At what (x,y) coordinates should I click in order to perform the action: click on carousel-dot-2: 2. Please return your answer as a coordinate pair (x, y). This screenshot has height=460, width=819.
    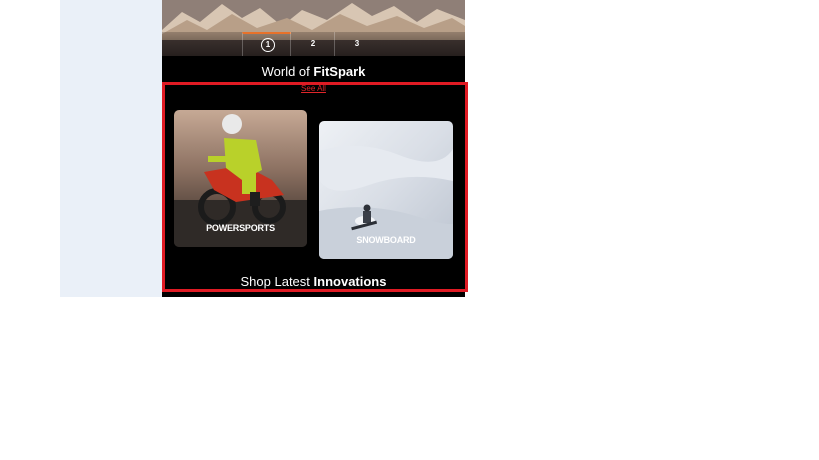
    Looking at the image, I should click on (313, 44).